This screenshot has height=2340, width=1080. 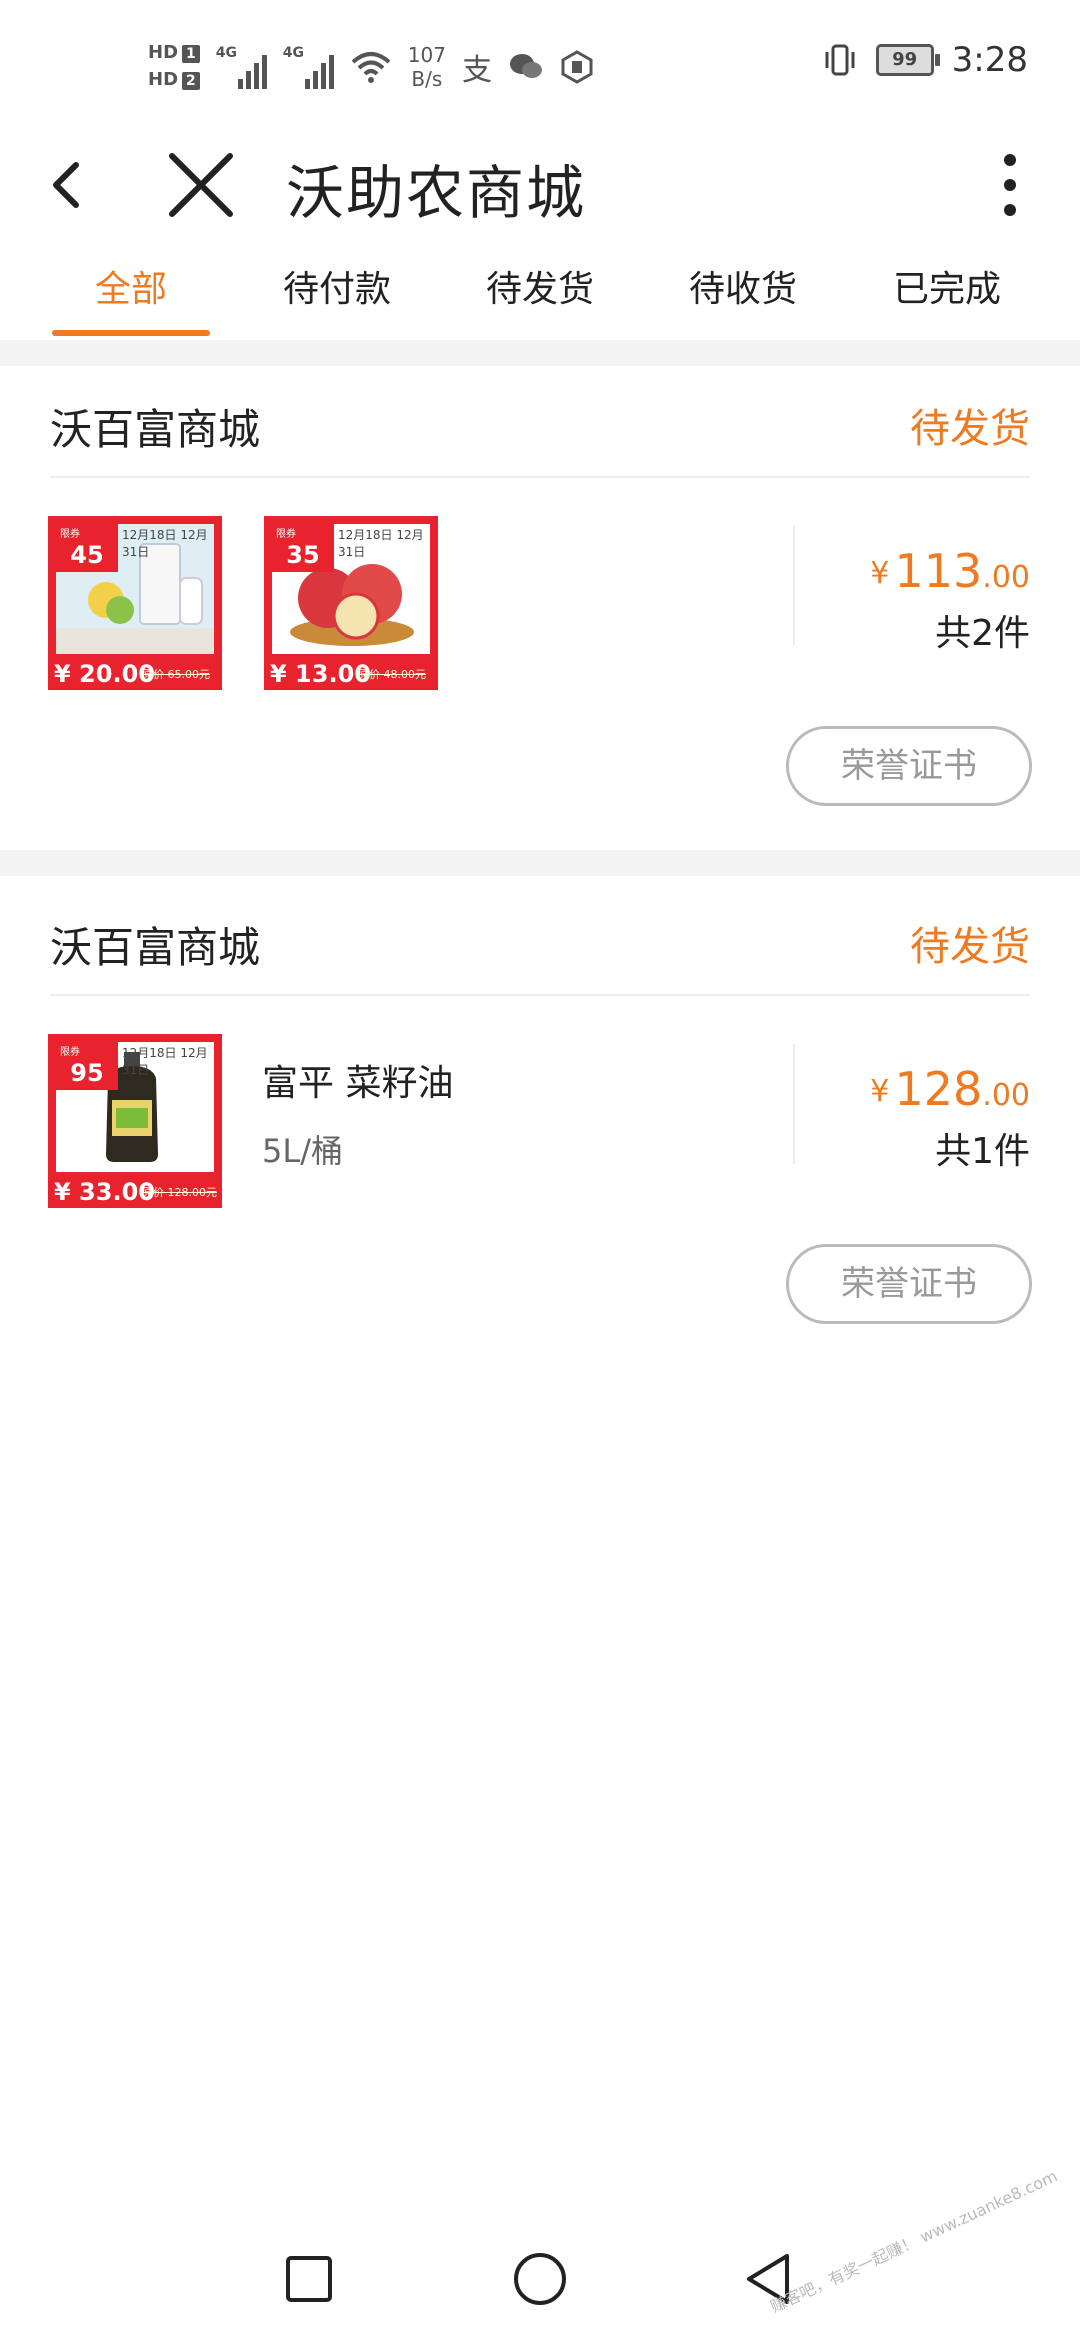 I want to click on item-count: 共1件, so click(x=982, y=1151).